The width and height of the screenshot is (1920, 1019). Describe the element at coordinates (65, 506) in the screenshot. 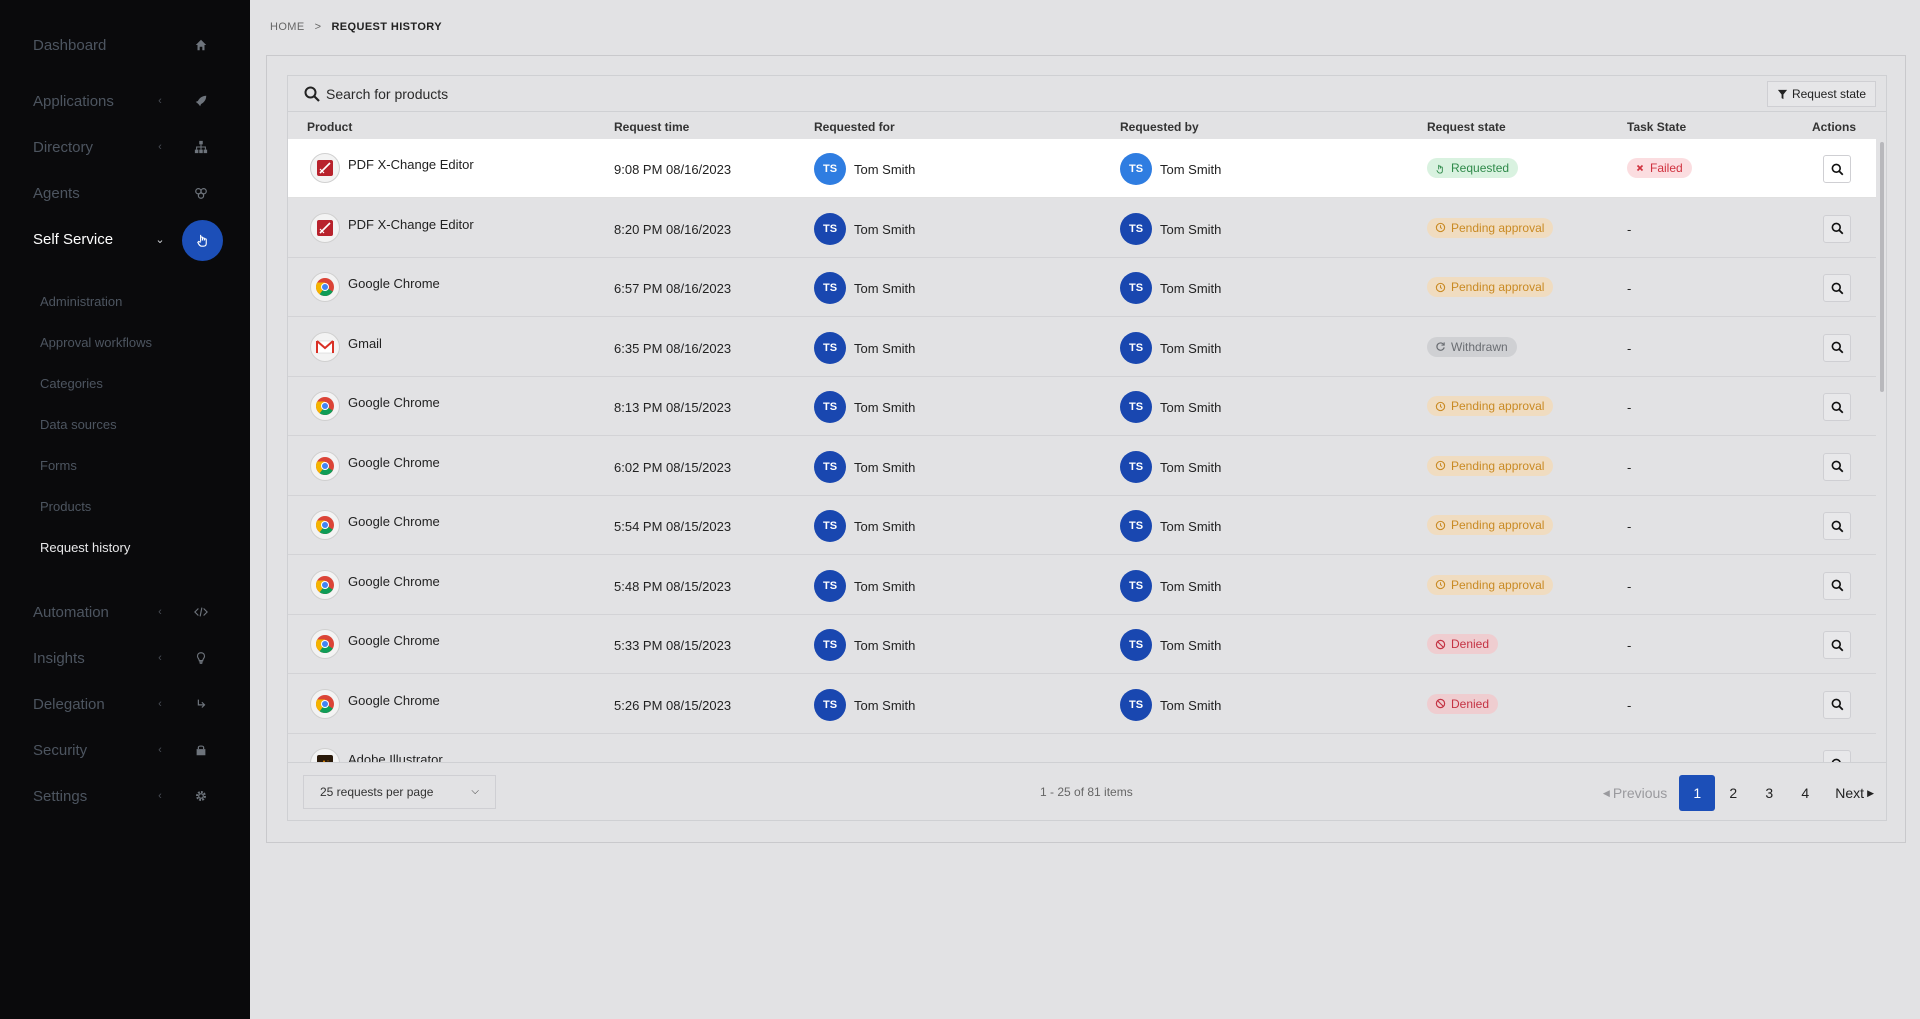

I see `subnav-products: Products` at that location.